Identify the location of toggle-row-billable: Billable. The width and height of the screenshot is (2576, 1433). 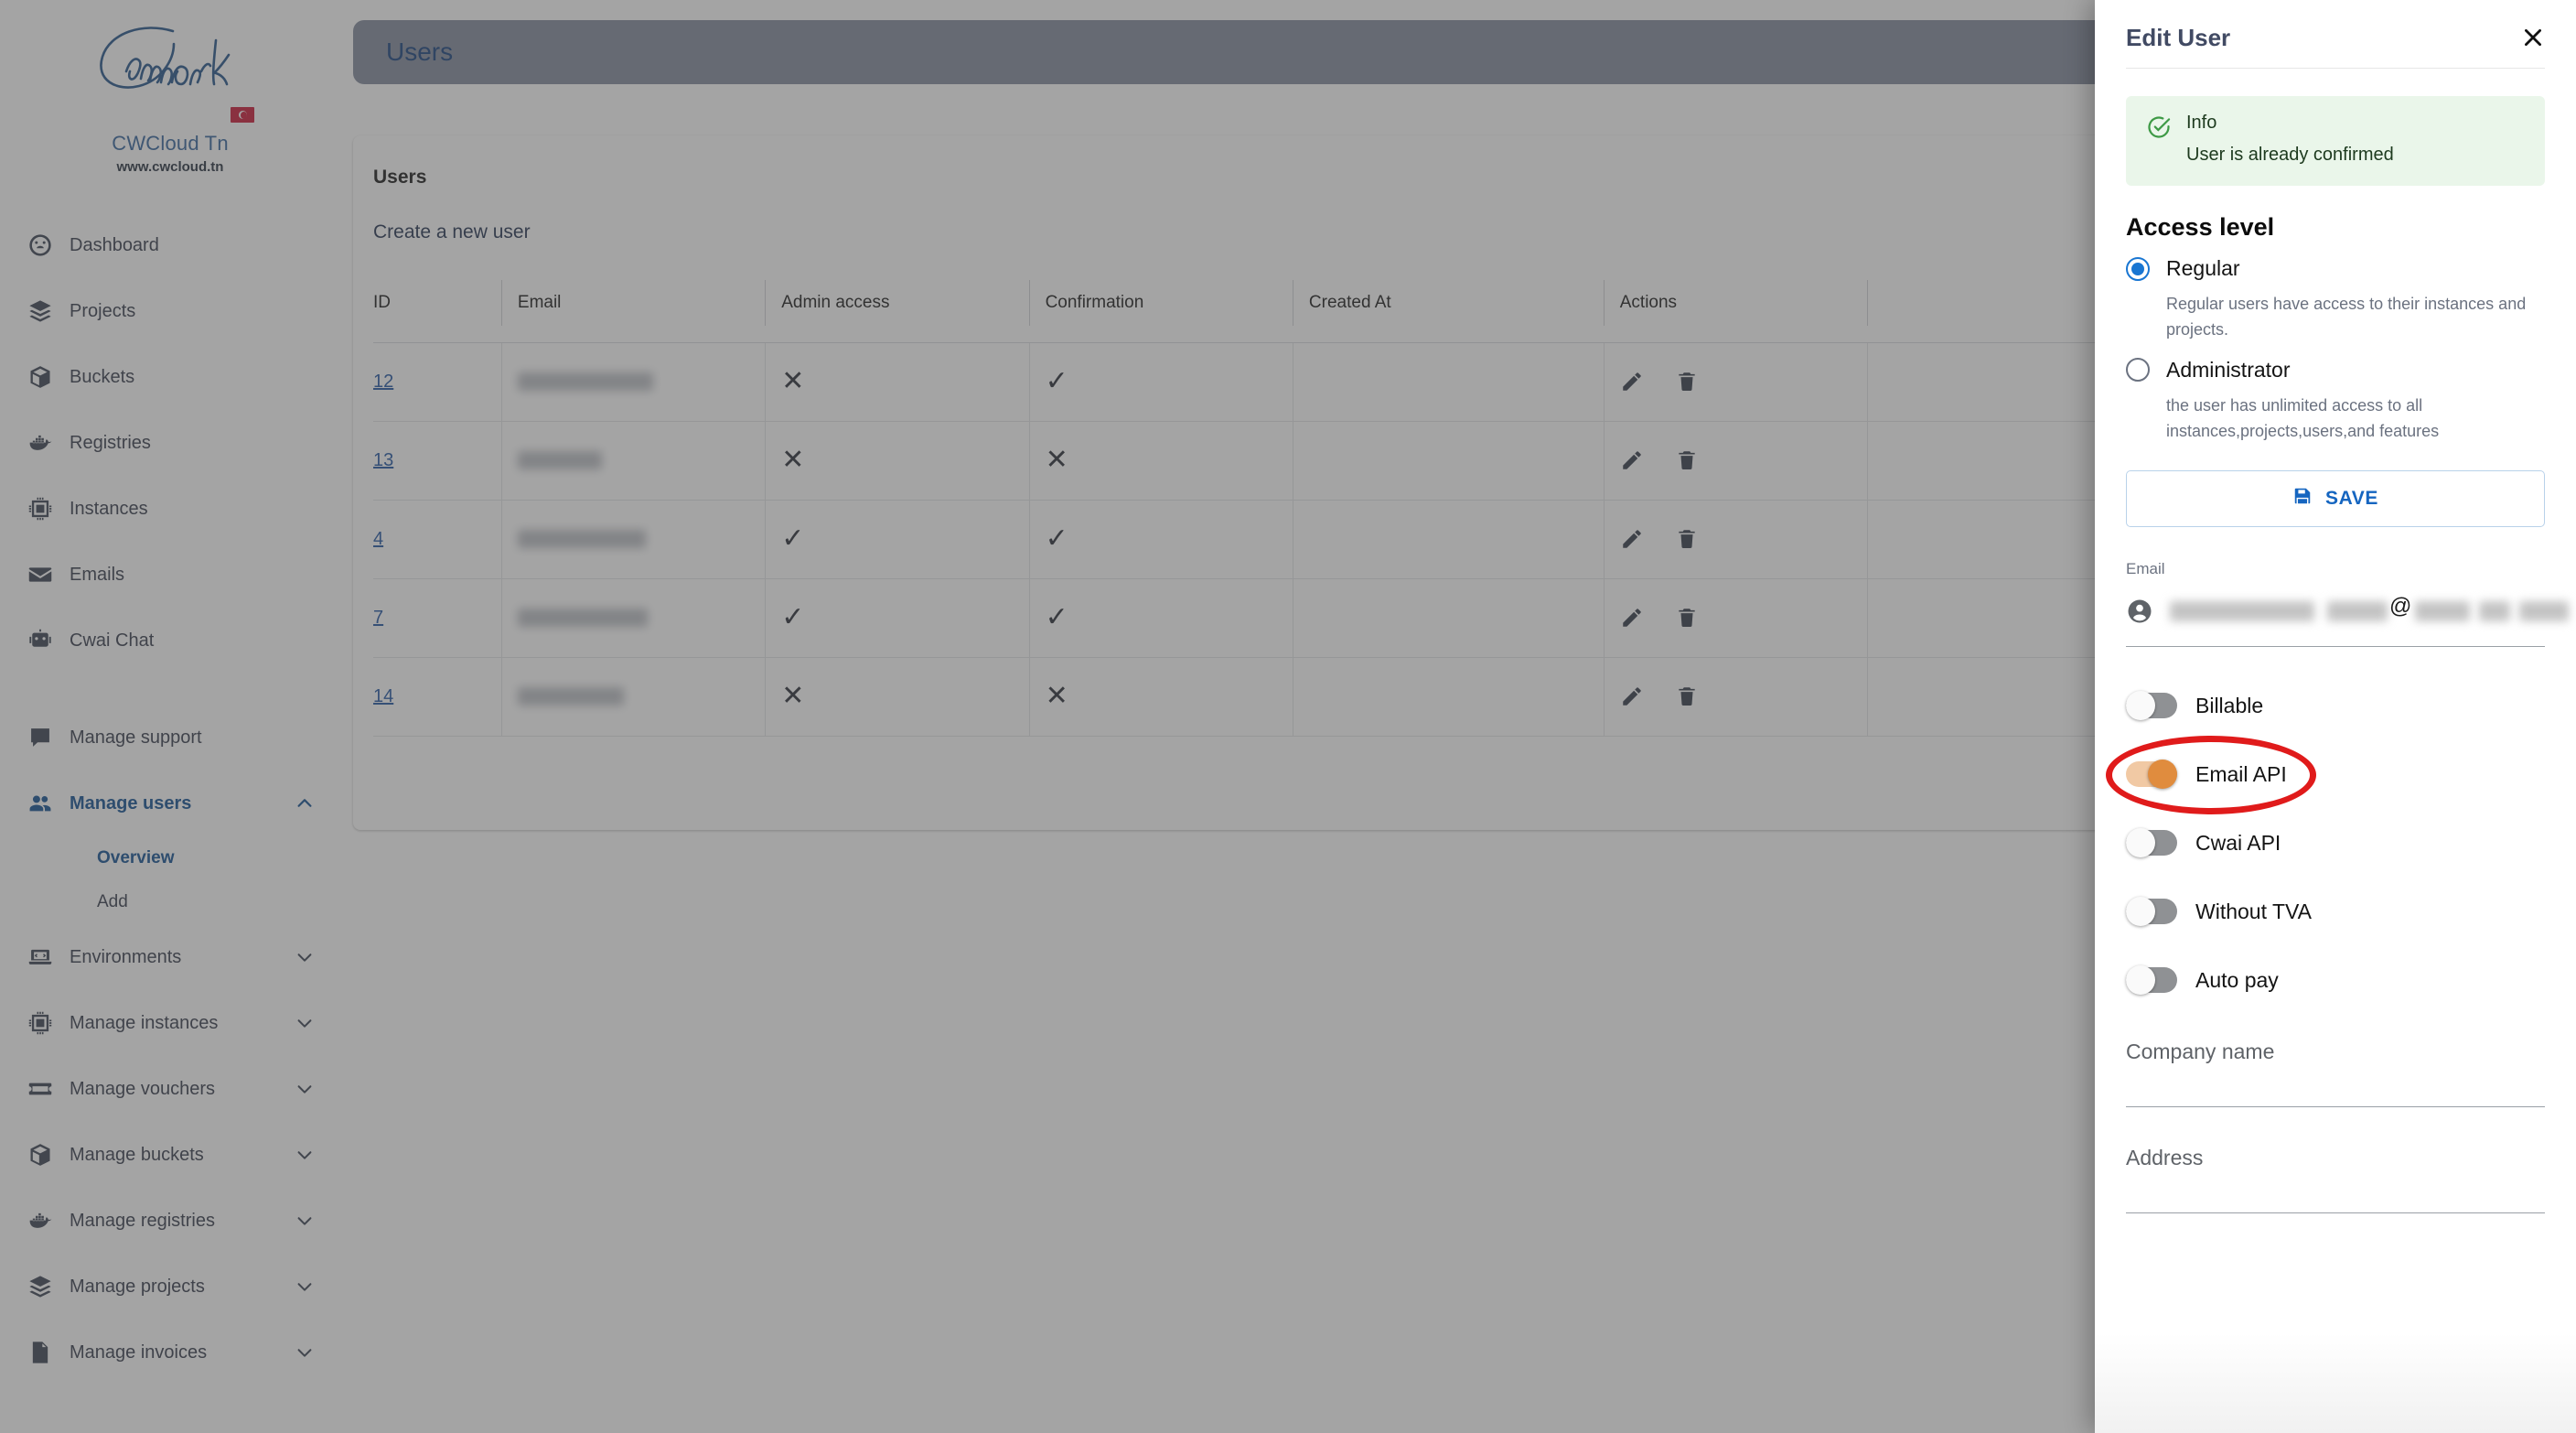
(2335, 706).